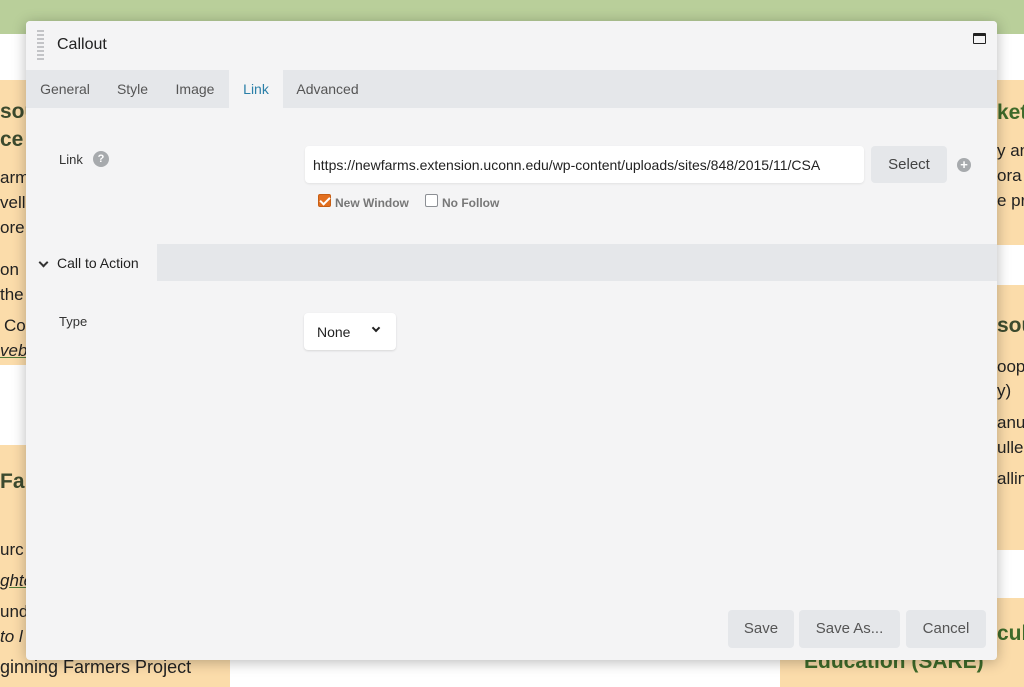 Image resolution: width=1024 pixels, height=687 pixels. I want to click on link-label: Link, so click(71, 159).